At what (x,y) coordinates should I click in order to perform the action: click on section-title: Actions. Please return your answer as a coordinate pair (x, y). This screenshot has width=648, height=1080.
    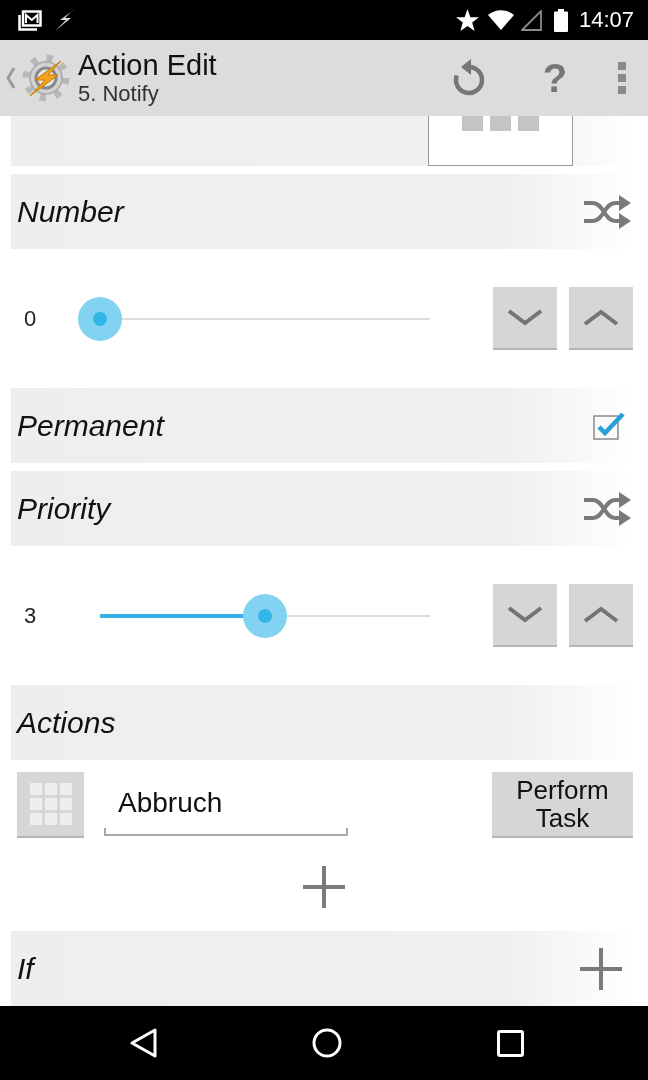
    Looking at the image, I should click on (67, 722).